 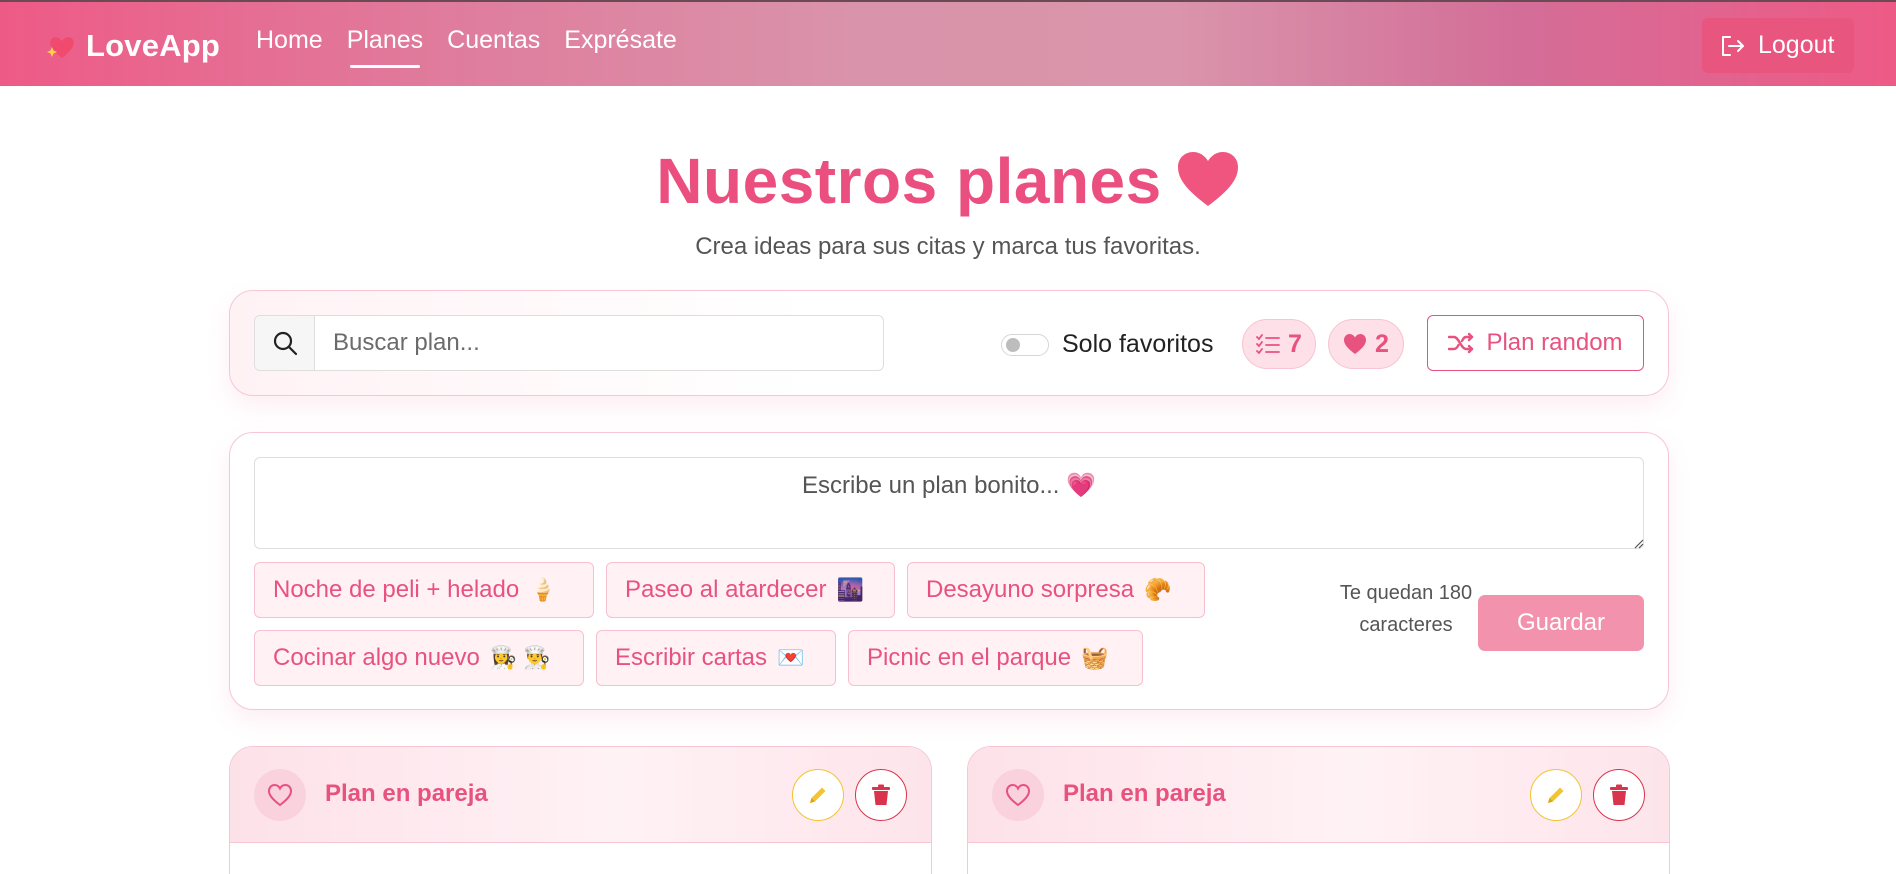 I want to click on plan-count: 7, so click(x=1295, y=343).